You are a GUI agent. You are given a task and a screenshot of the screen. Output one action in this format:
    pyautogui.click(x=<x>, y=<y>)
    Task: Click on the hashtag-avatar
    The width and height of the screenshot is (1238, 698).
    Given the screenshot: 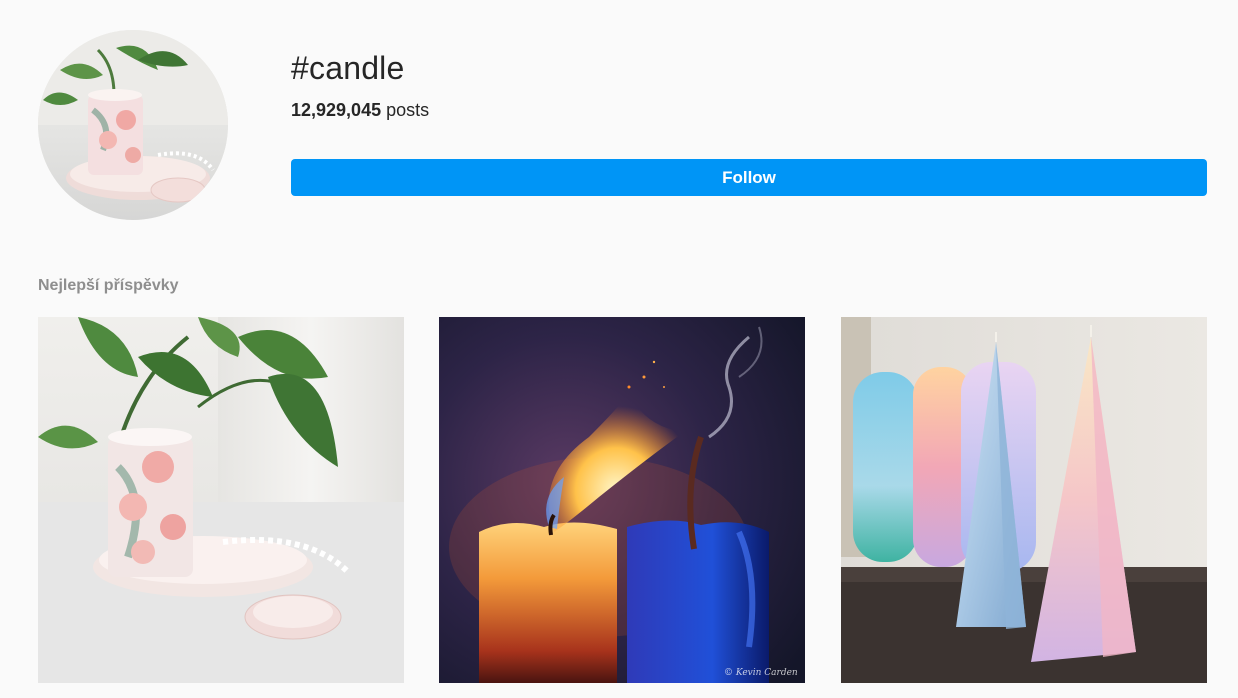 What is the action you would take?
    pyautogui.click(x=133, y=125)
    